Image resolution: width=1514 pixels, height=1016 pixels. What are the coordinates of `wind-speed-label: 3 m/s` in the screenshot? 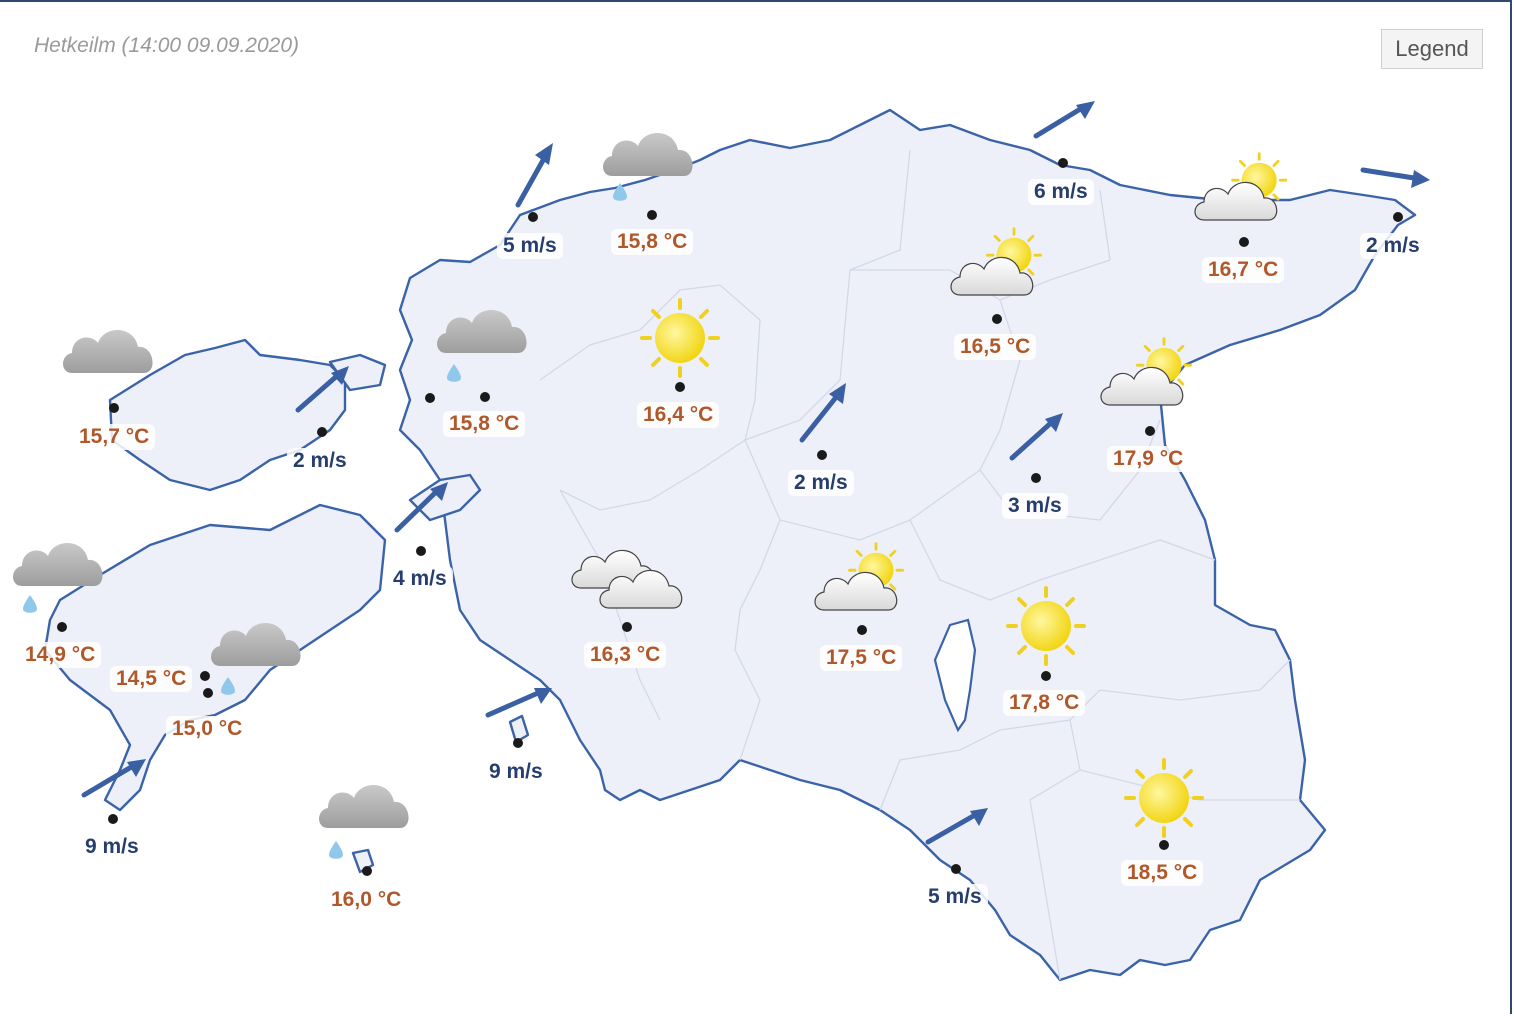 It's located at (1035, 506).